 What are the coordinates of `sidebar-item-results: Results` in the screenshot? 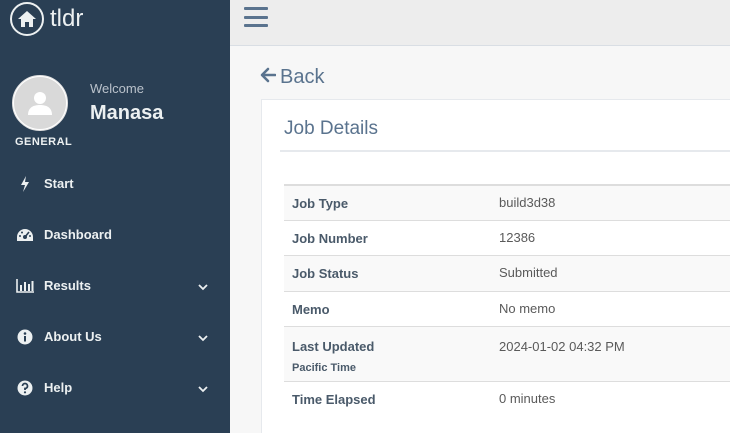 It's located at (115, 285).